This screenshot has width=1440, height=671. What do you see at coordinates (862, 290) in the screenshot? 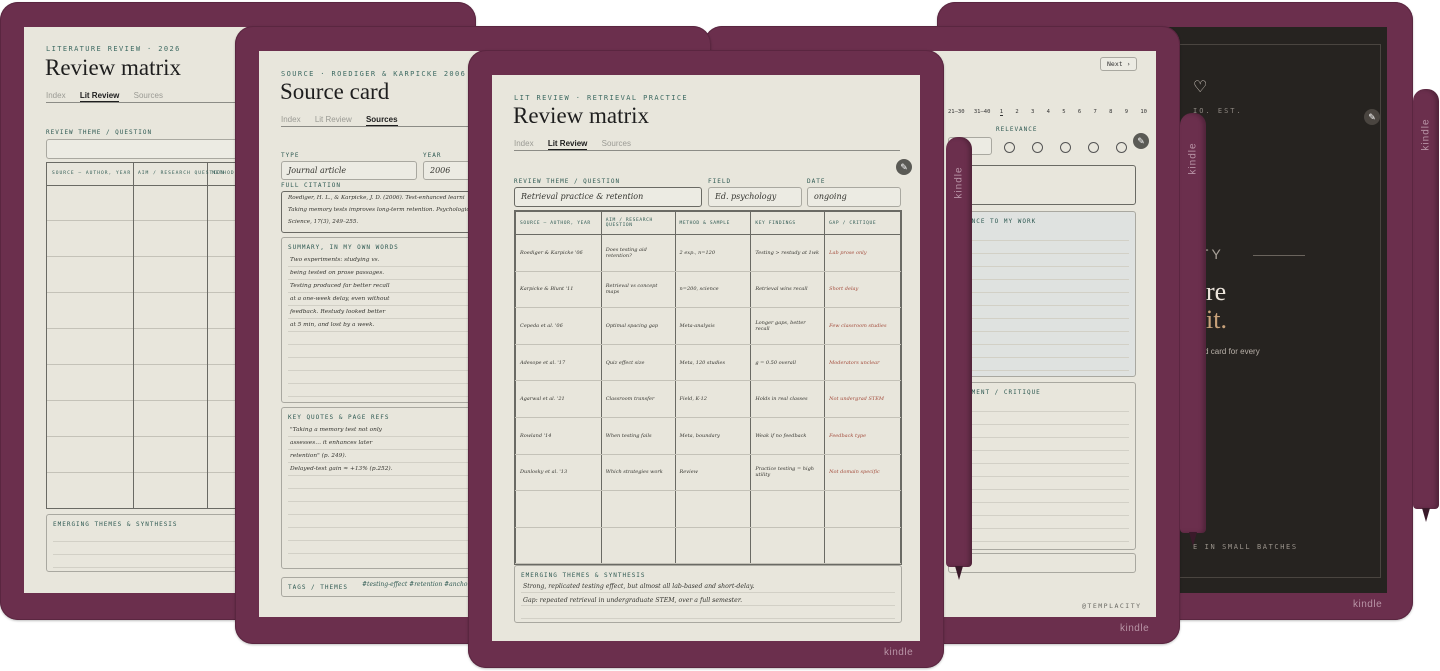
I see `matrix-cell: Short delay` at bounding box center [862, 290].